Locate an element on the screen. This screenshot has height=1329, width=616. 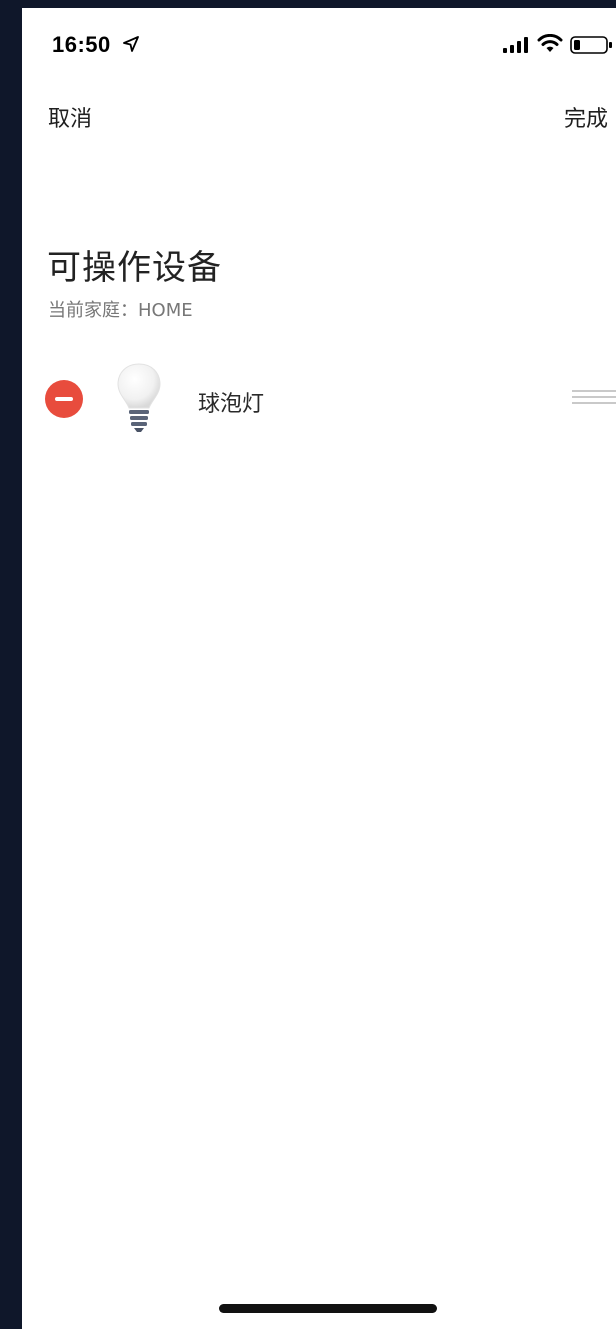
drag-handle-icon is located at coordinates (594, 398).